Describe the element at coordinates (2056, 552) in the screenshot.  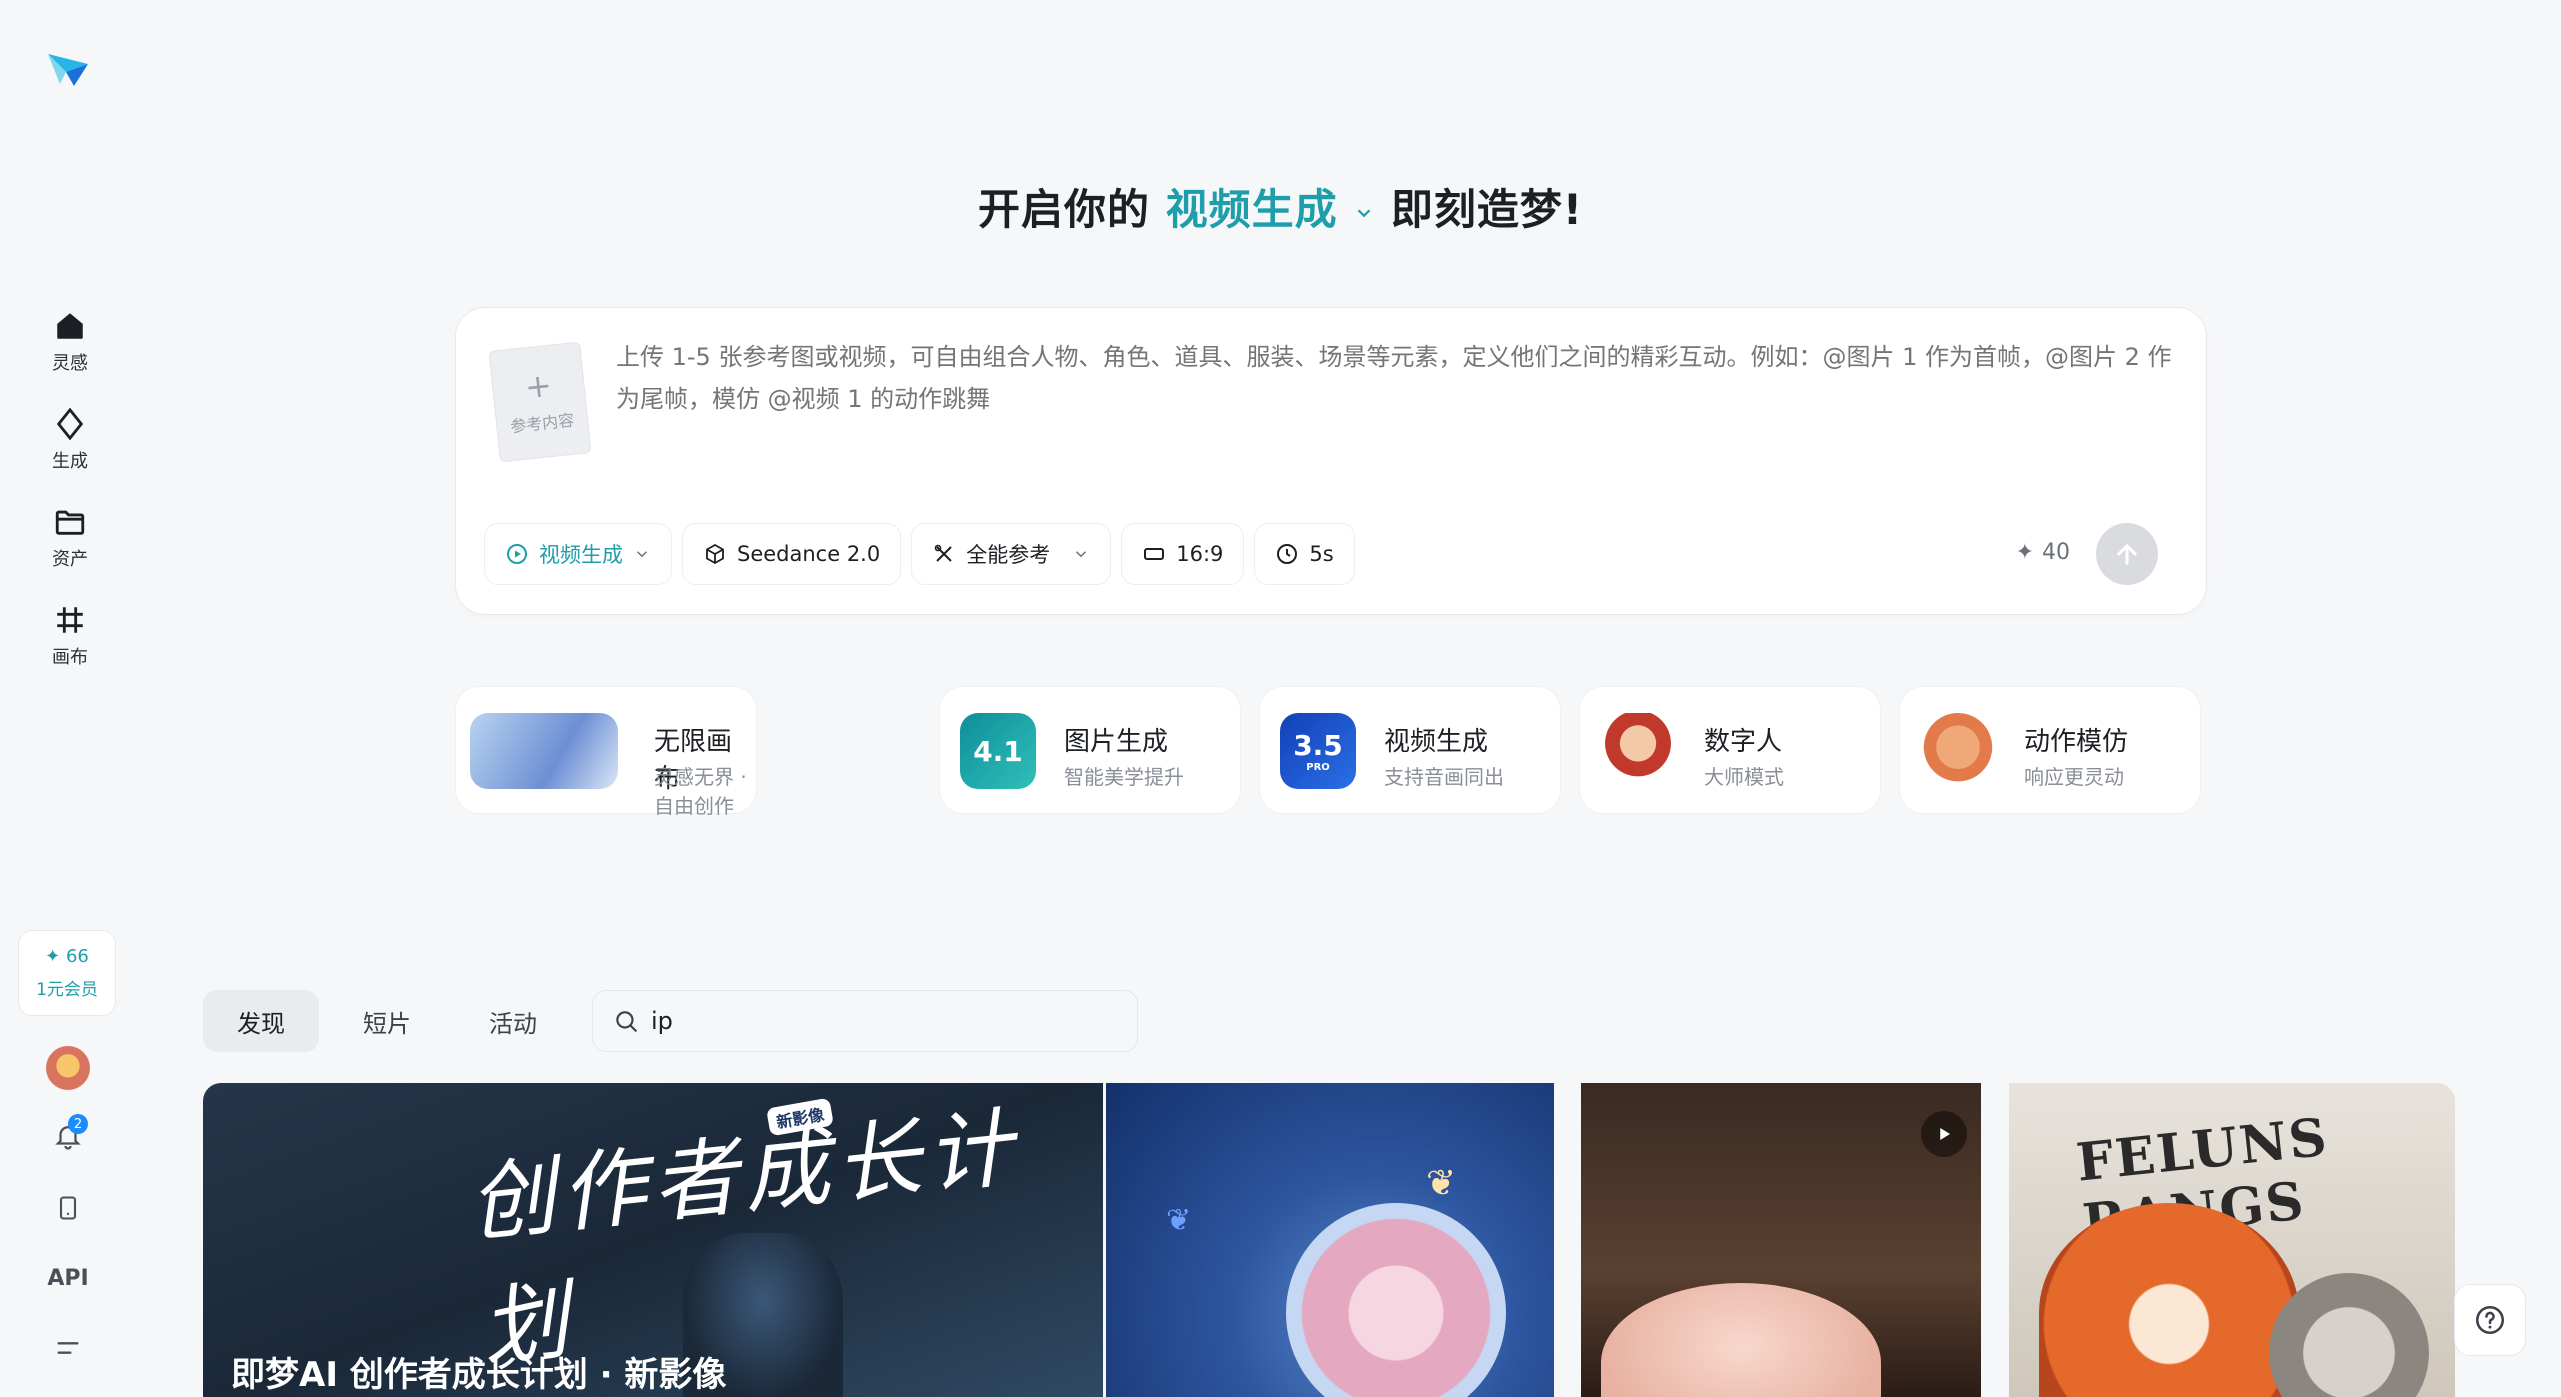
I see `cost-value: 40` at that location.